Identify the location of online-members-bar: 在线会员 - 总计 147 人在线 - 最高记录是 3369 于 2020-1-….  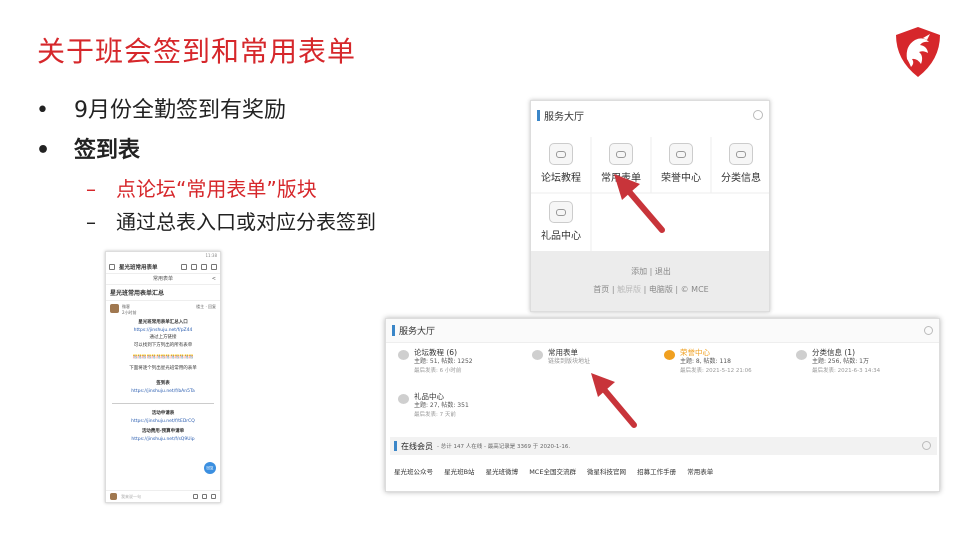
(663, 446).